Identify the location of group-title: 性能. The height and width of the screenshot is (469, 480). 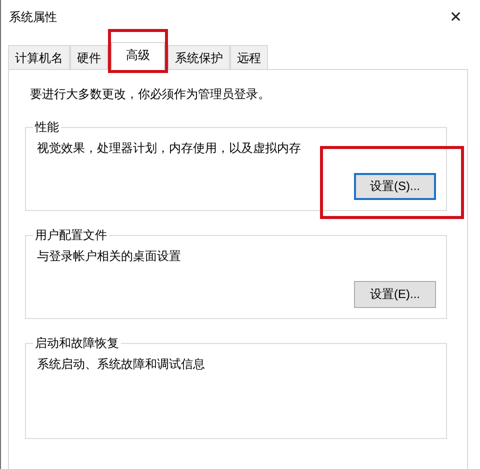
(47, 127).